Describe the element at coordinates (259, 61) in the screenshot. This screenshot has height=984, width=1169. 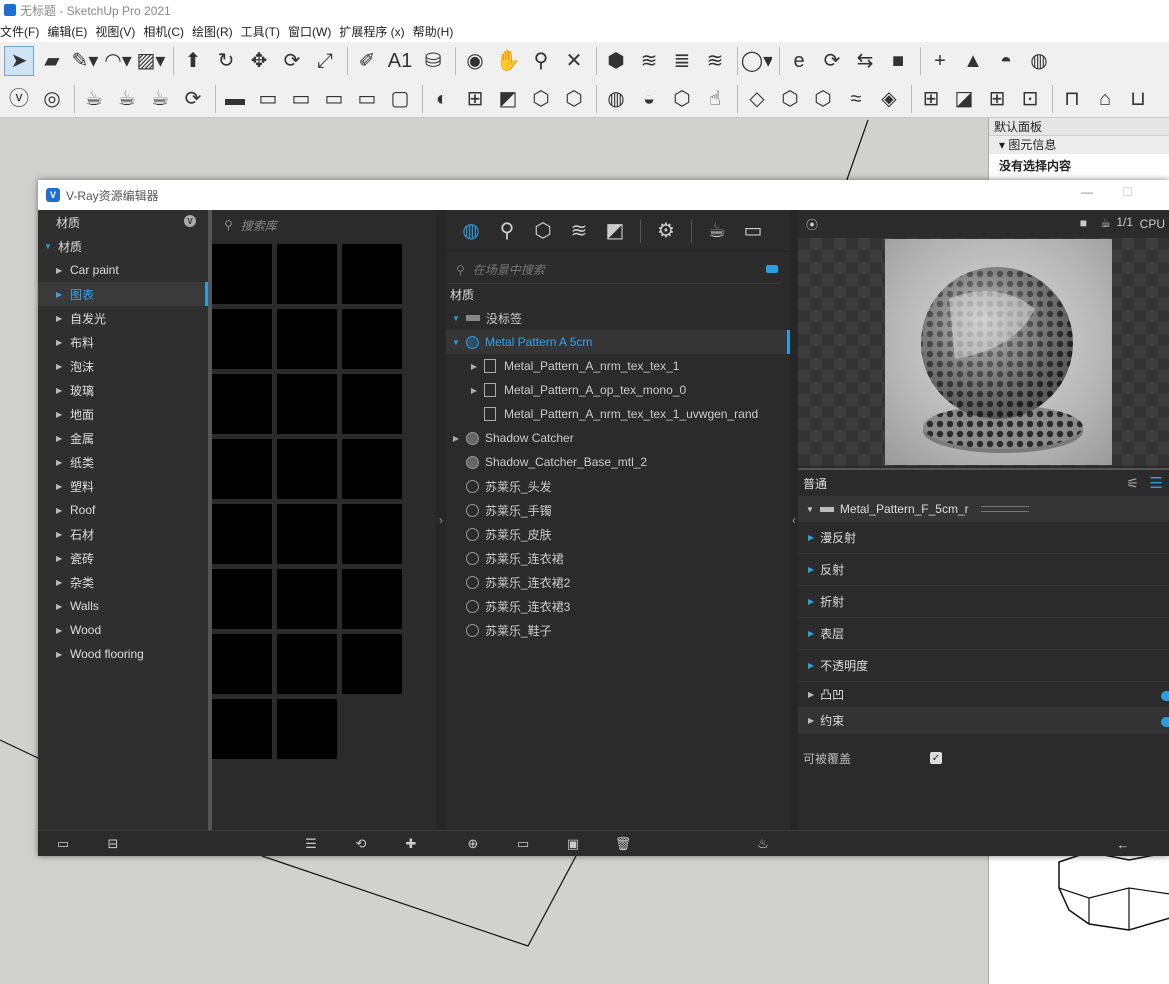
I see `move-tool: ✥` at that location.